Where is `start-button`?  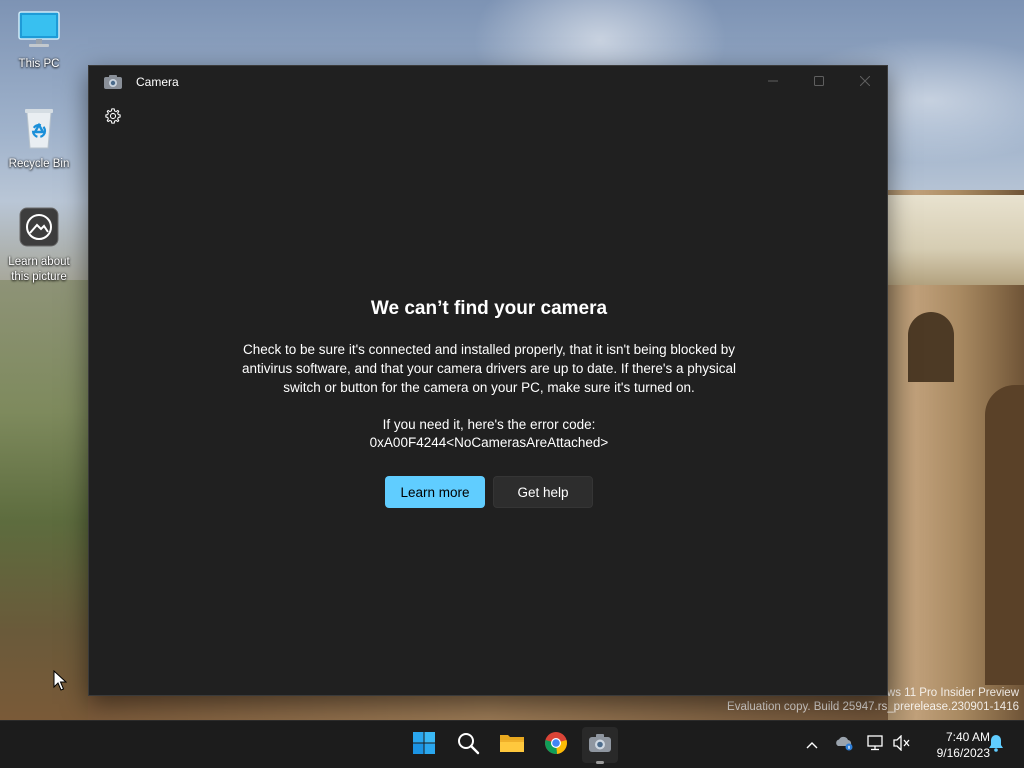 start-button is located at coordinates (424, 745).